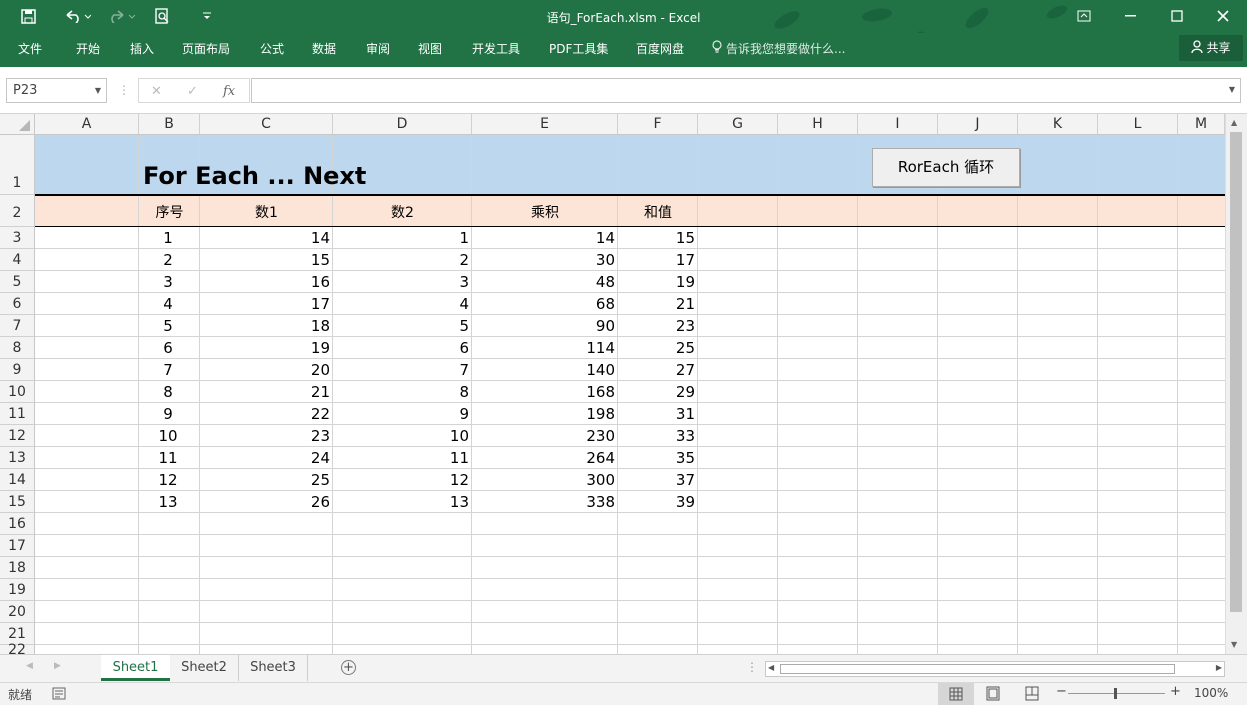 The width and height of the screenshot is (1247, 708). I want to click on column-header-l: L, so click(1138, 124).